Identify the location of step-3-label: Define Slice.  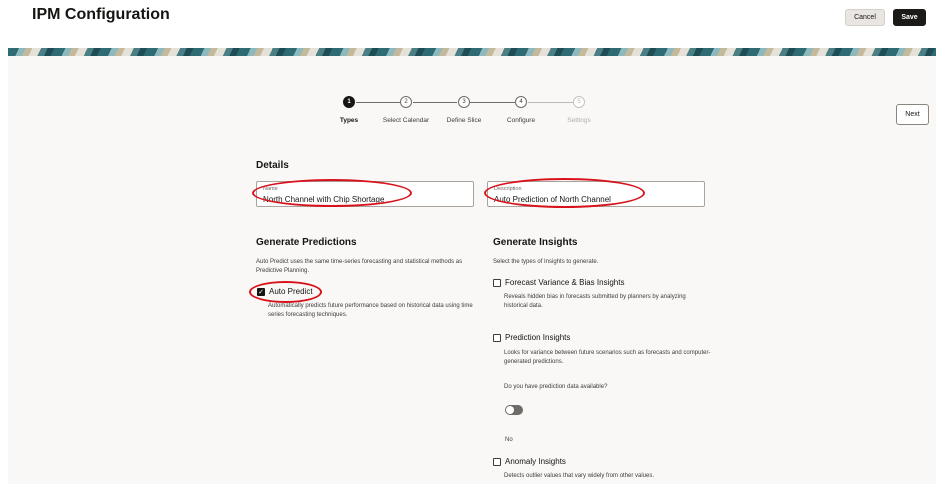
(464, 121).